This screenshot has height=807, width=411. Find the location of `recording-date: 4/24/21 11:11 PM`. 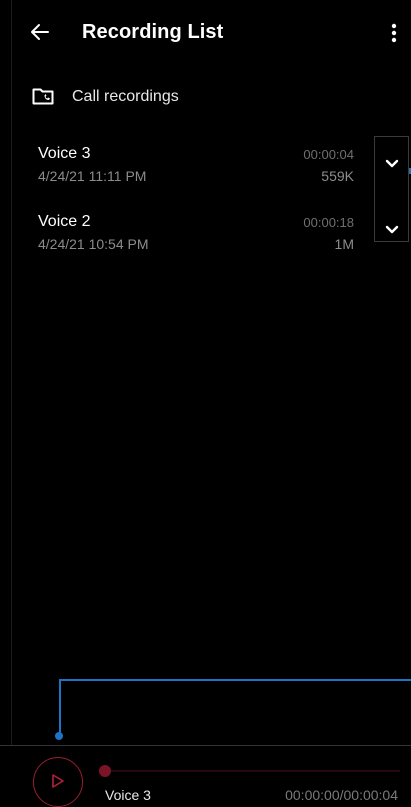

recording-date: 4/24/21 11:11 PM is located at coordinates (92, 176).